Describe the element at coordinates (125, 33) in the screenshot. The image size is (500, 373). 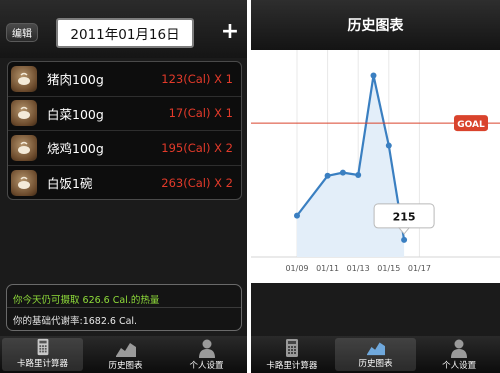
I see `date-selector: 2011年01月16日` at that location.